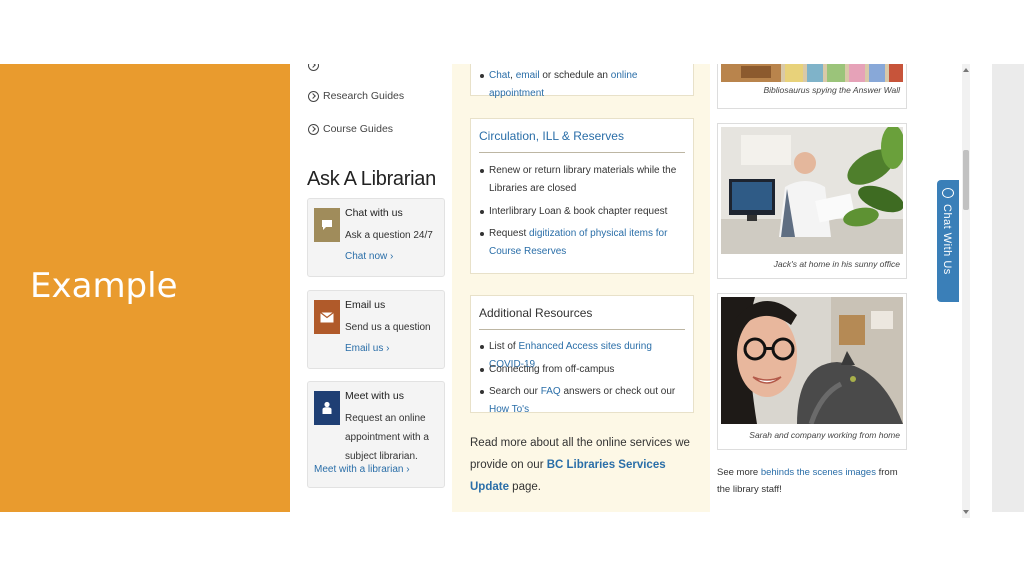 This screenshot has width=1024, height=576. Describe the element at coordinates (812, 190) in the screenshot. I see `jack-office-photo` at that location.